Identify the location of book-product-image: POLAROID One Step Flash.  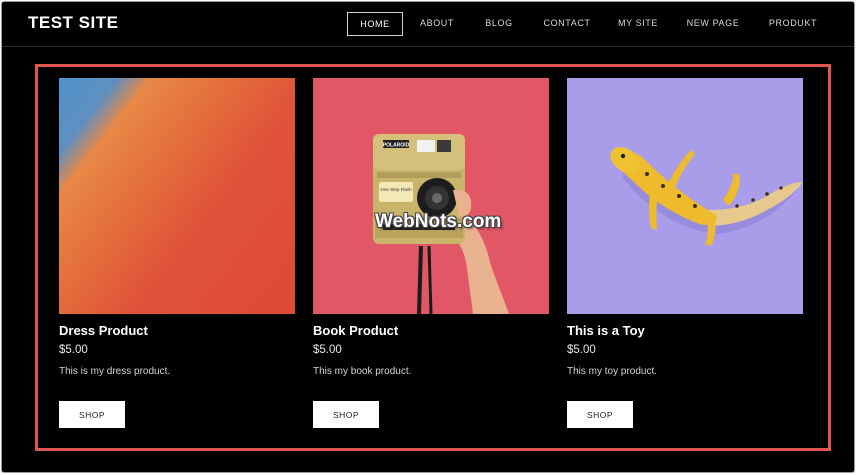
(431, 196).